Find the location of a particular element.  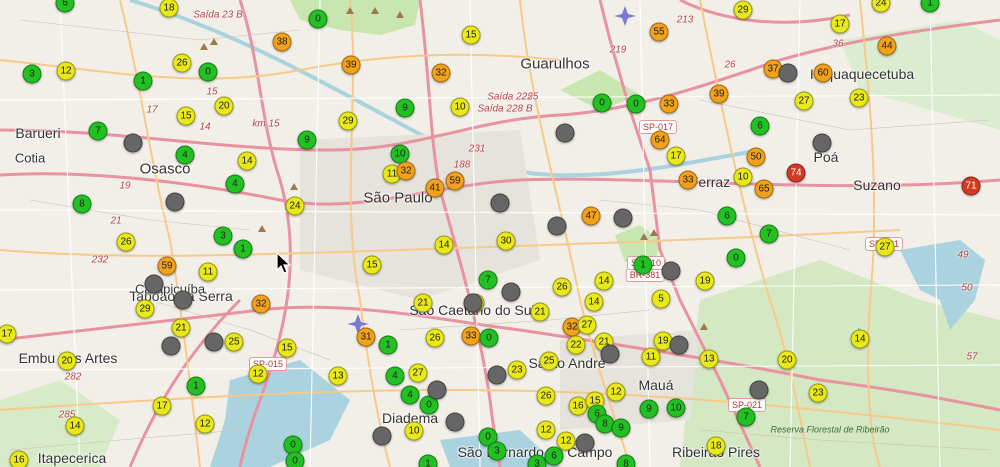

station-marker: 41 is located at coordinates (435, 188).